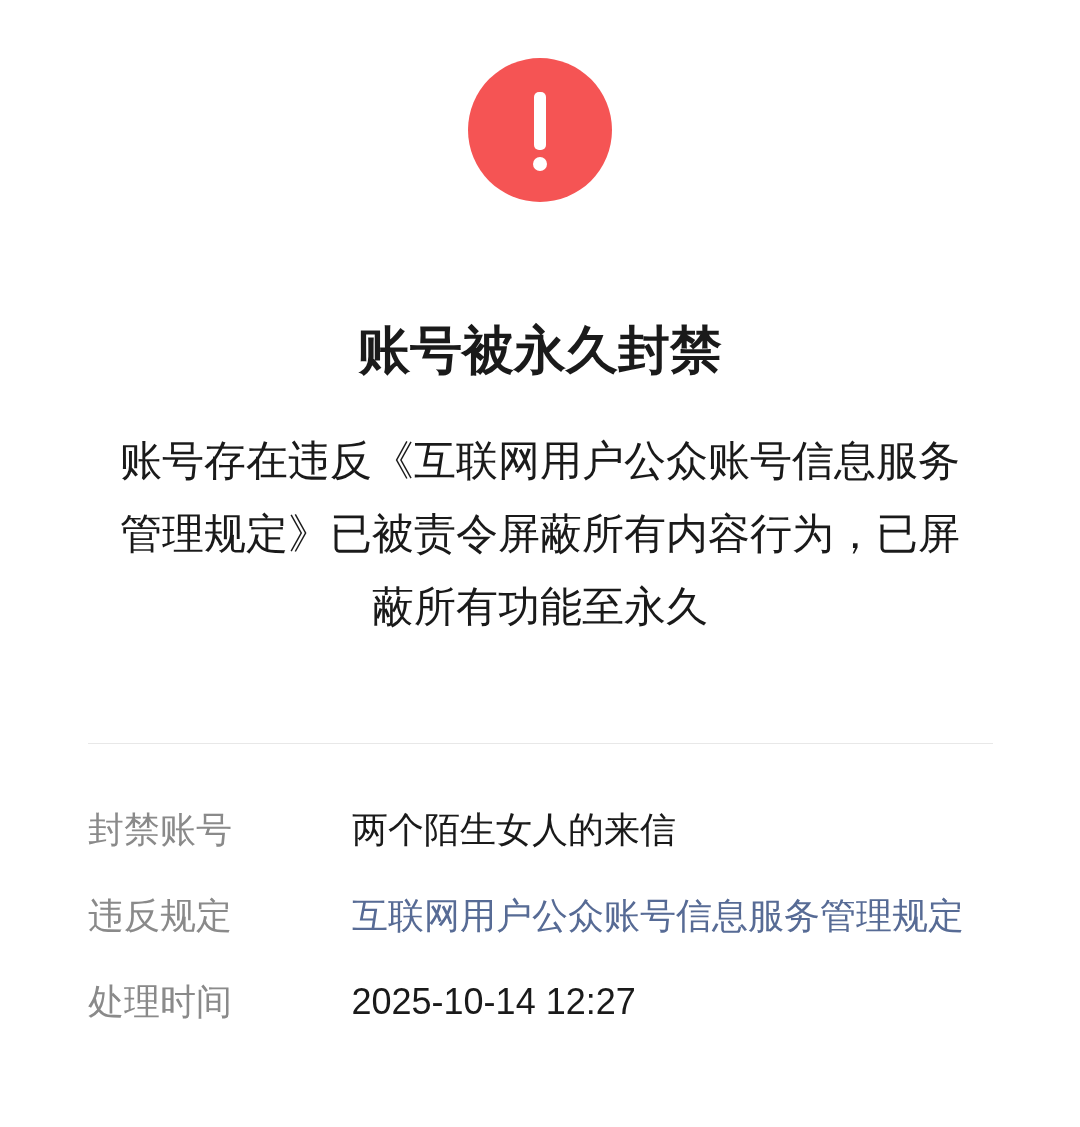  What do you see at coordinates (540, 130) in the screenshot?
I see `warning-icon` at bounding box center [540, 130].